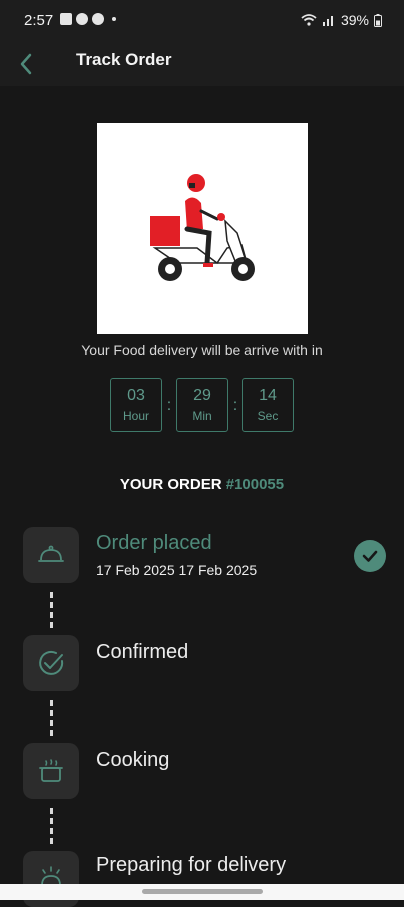 The width and height of the screenshot is (404, 907). What do you see at coordinates (370, 556) in the screenshot?
I see `completed-check-icon` at bounding box center [370, 556].